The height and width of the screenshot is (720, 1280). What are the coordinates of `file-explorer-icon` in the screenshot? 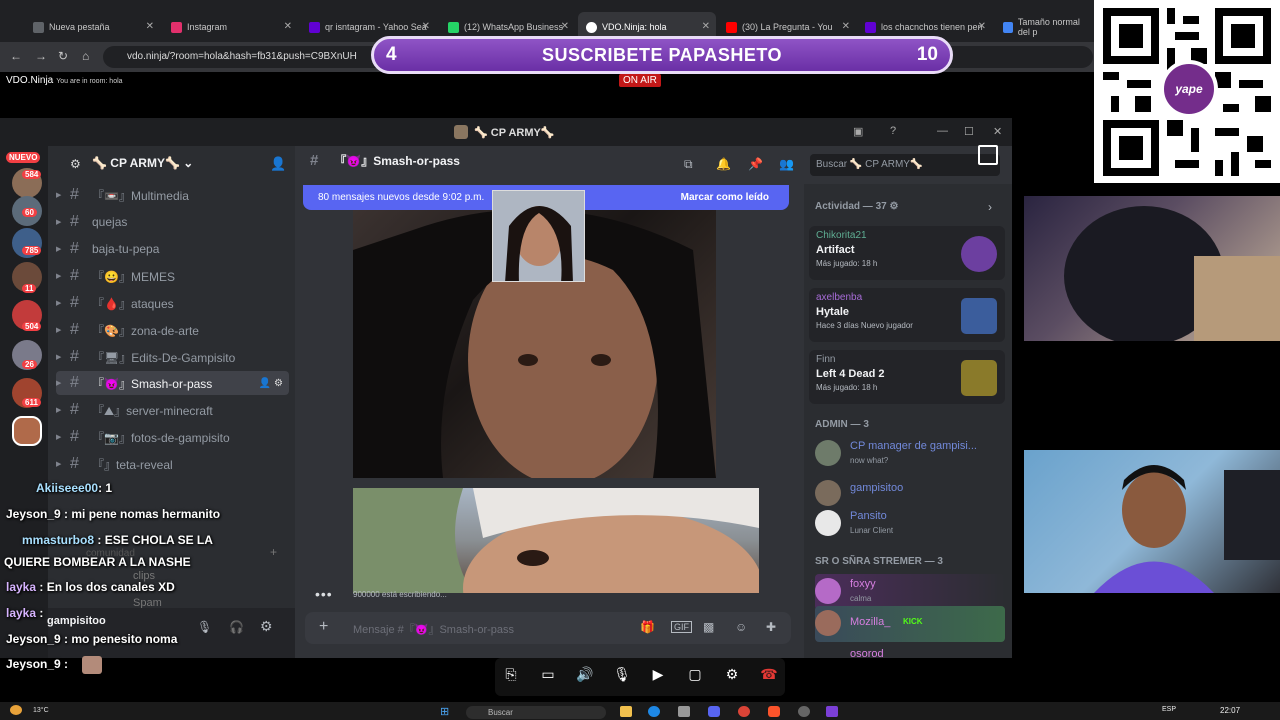 It's located at (626, 711).